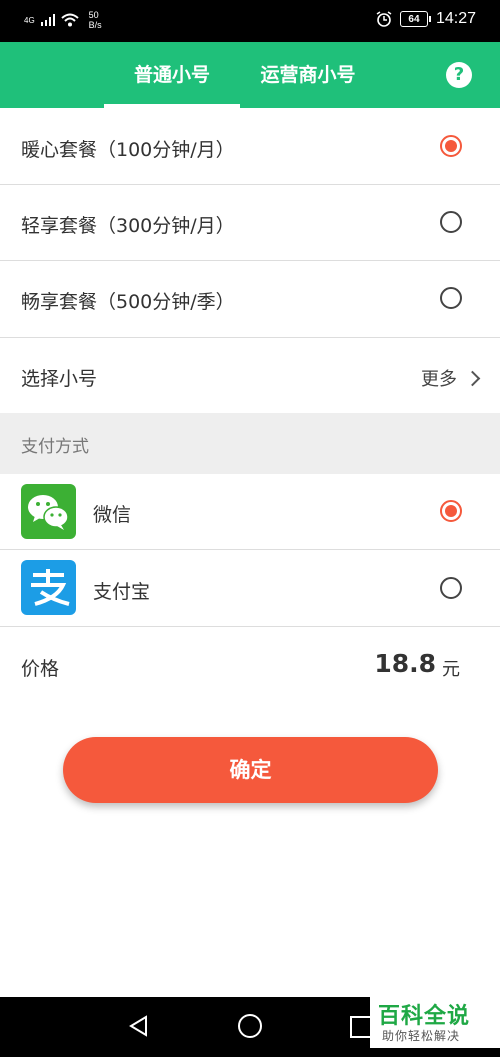 The image size is (500, 1057). I want to click on watermark-title: 百科全说, so click(424, 1016).